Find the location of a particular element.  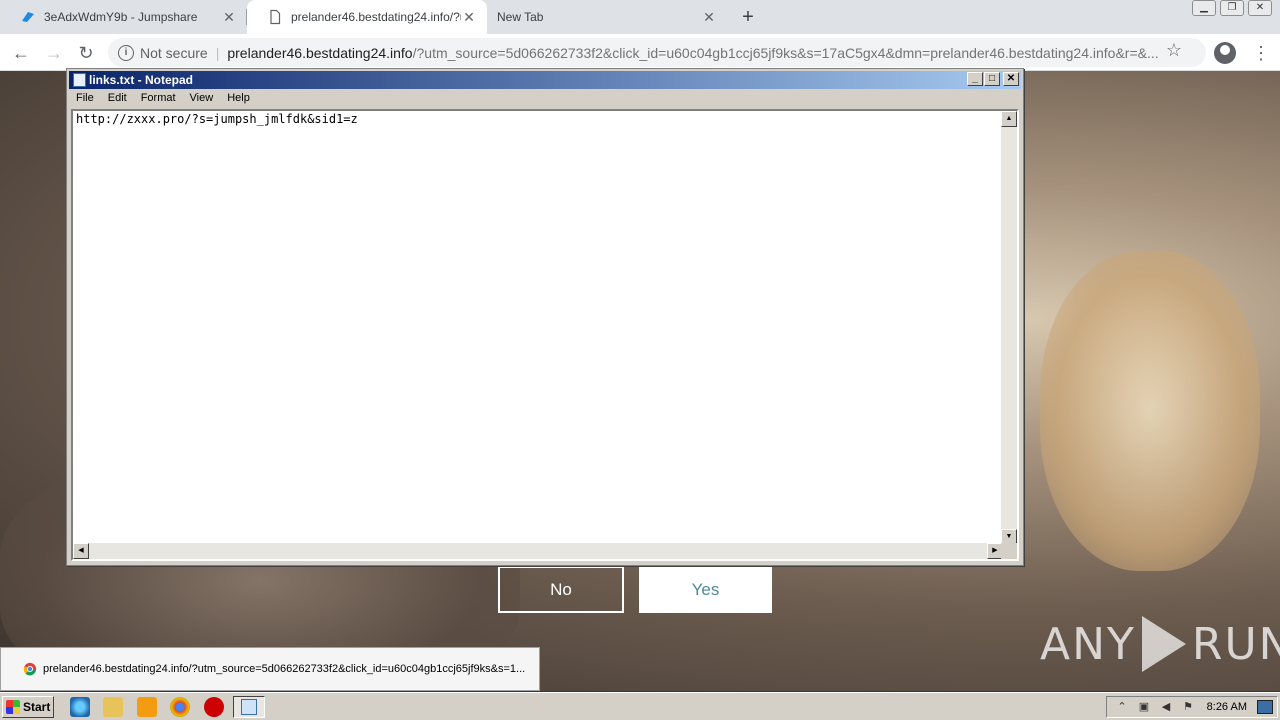

notepad-menubar: File Edit Format View Help is located at coordinates (163, 99).